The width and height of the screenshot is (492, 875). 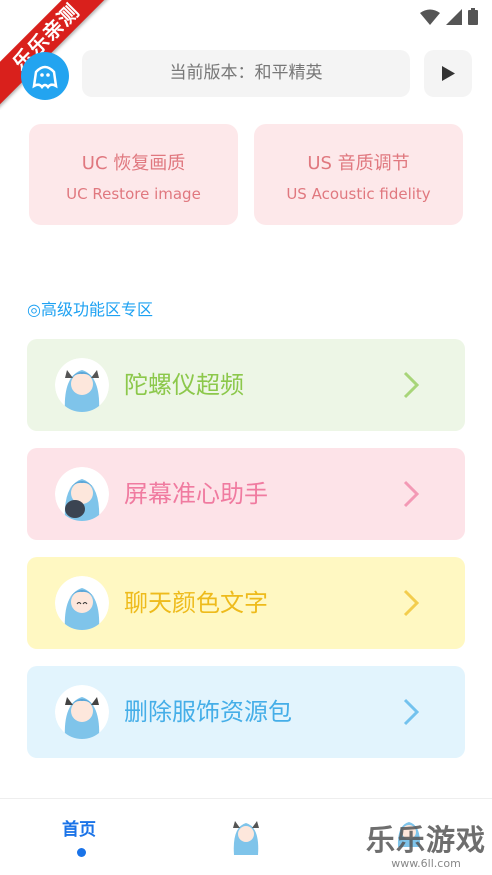 I want to click on feature-crosshair-assistant: 屏幕准心助手, so click(x=246, y=494).